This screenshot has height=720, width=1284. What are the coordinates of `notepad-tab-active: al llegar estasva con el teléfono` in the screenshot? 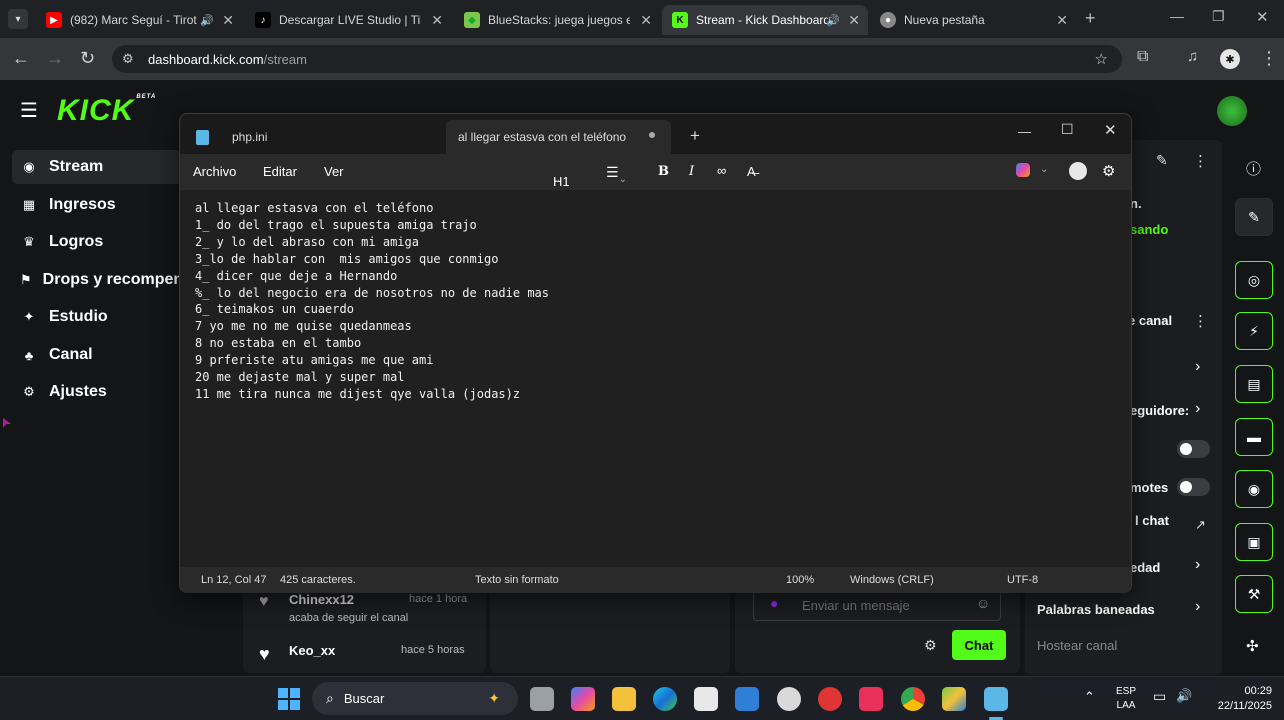 It's located at (558, 137).